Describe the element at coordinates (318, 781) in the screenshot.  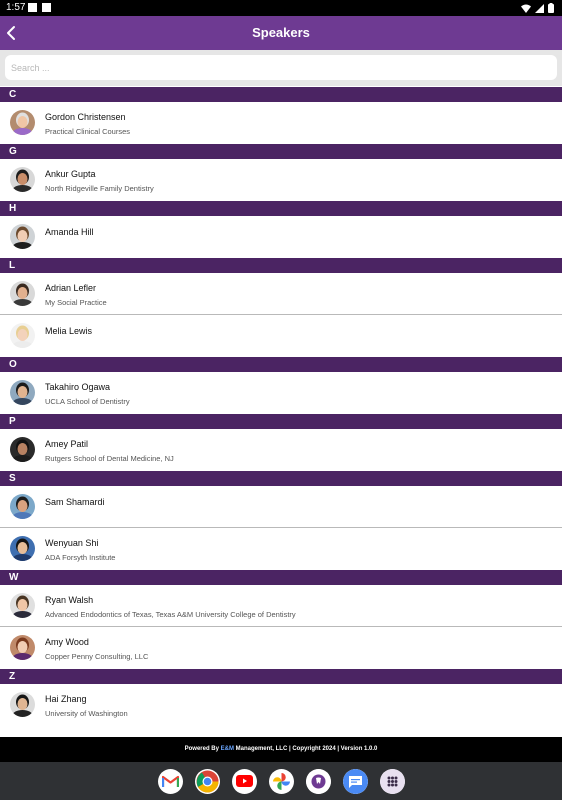
I see `tooth-app-icon` at that location.